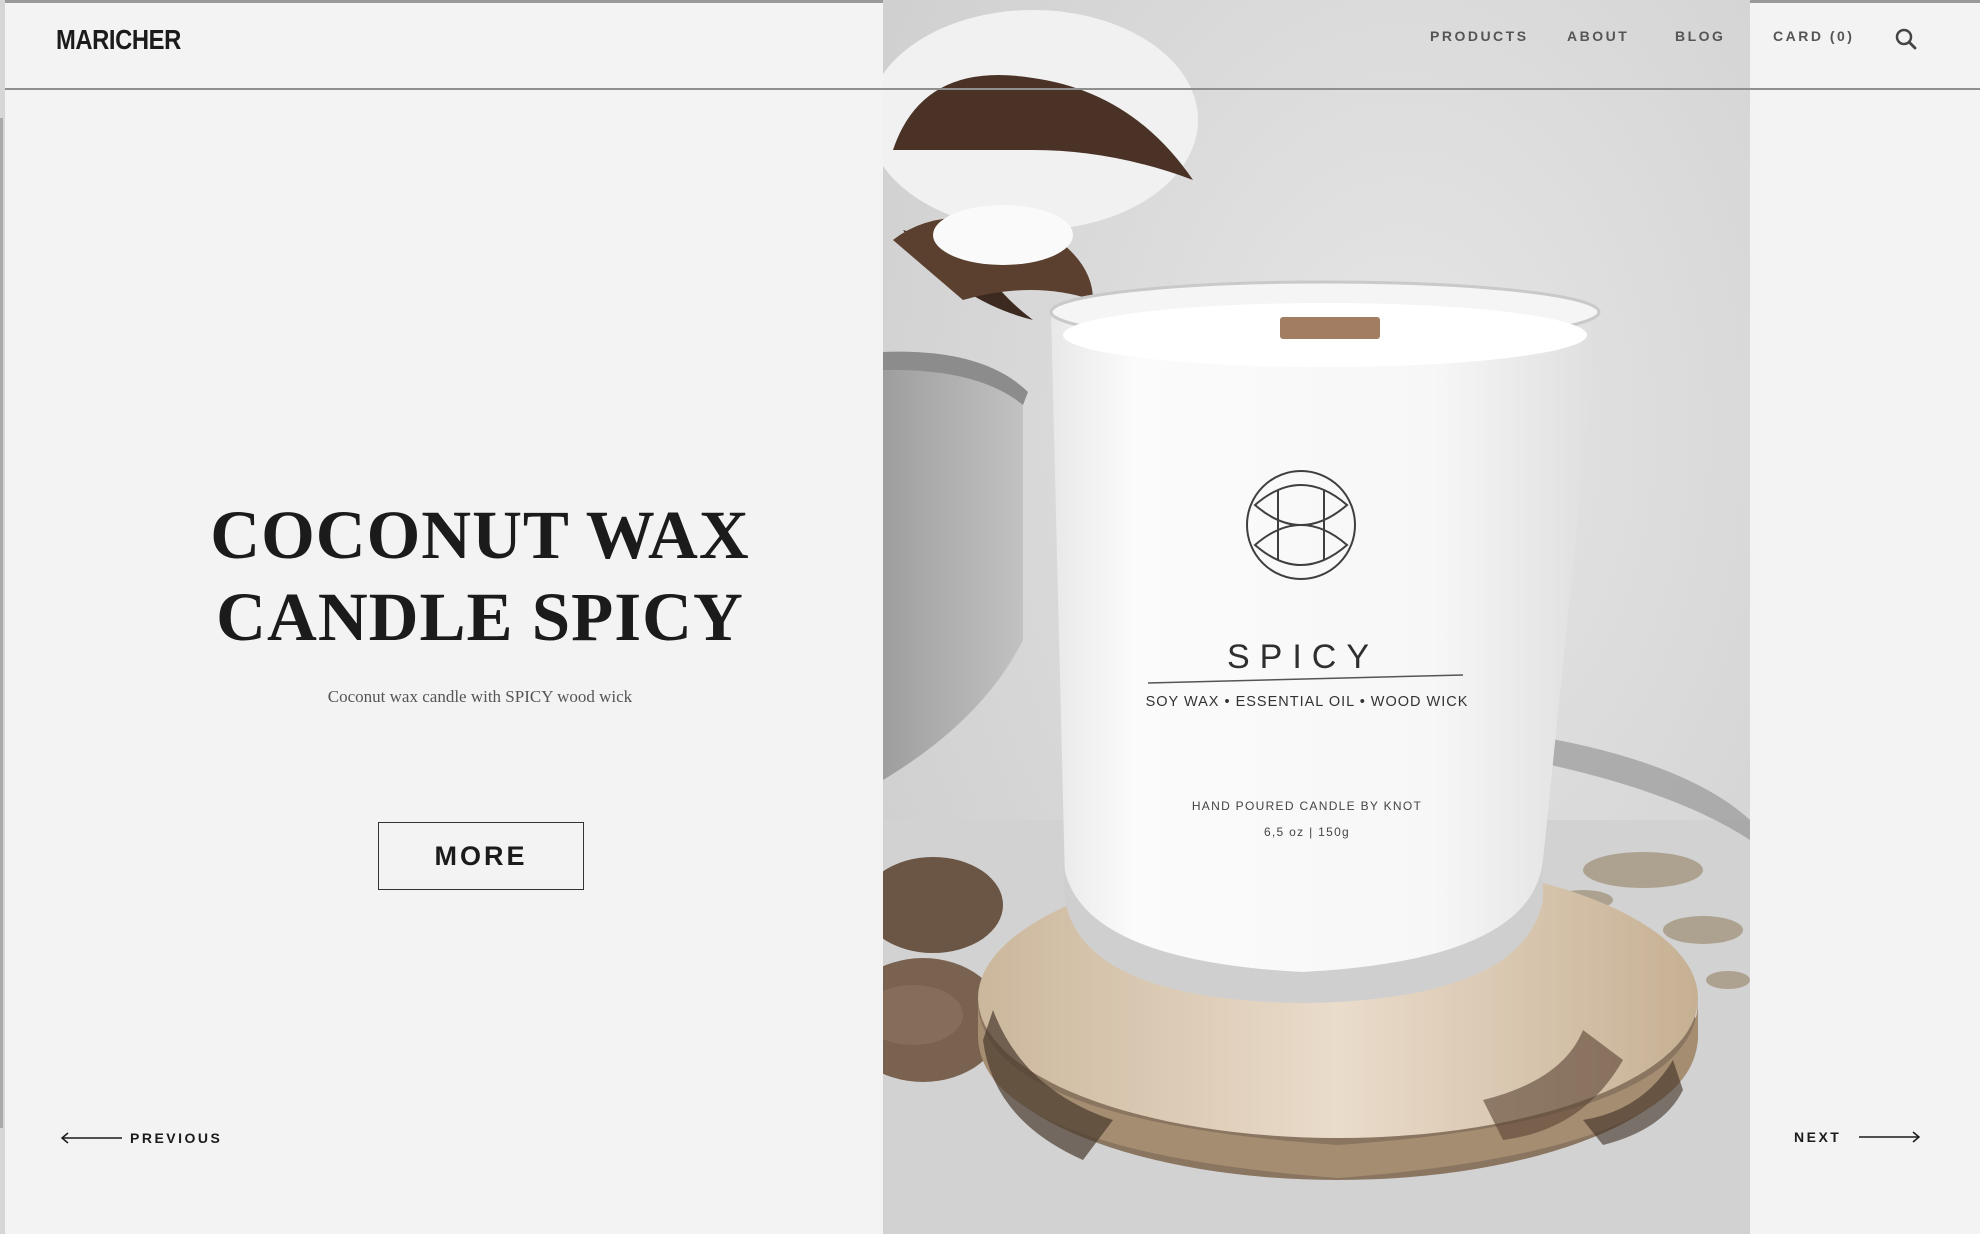 The image size is (1980, 1234). What do you see at coordinates (118, 40) in the screenshot?
I see `site-logo: MARICHER` at bounding box center [118, 40].